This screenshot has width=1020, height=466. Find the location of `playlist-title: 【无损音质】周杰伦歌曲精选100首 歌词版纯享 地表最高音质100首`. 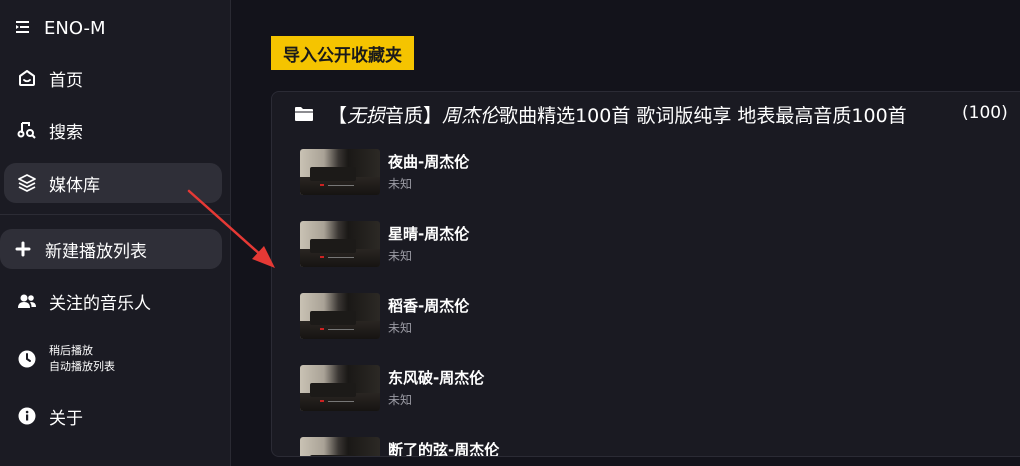

playlist-title: 【无损音质】周杰伦歌曲精选100首 歌词版纯享 地表最高音质100首 is located at coordinates (628, 114).